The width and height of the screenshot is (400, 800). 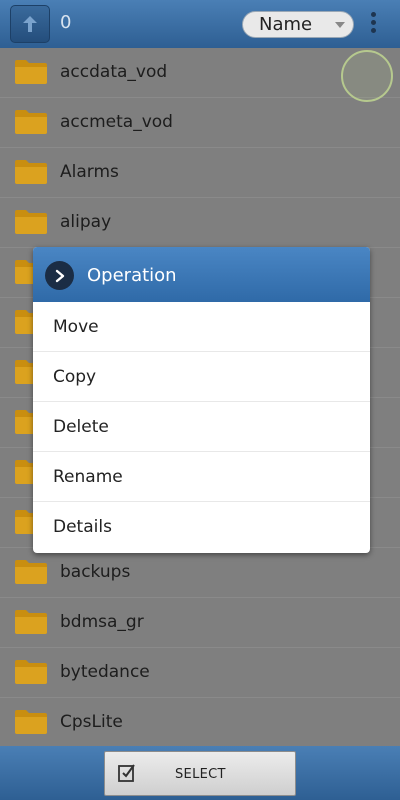 I want to click on sort-dropdown: Name, so click(x=298, y=24).